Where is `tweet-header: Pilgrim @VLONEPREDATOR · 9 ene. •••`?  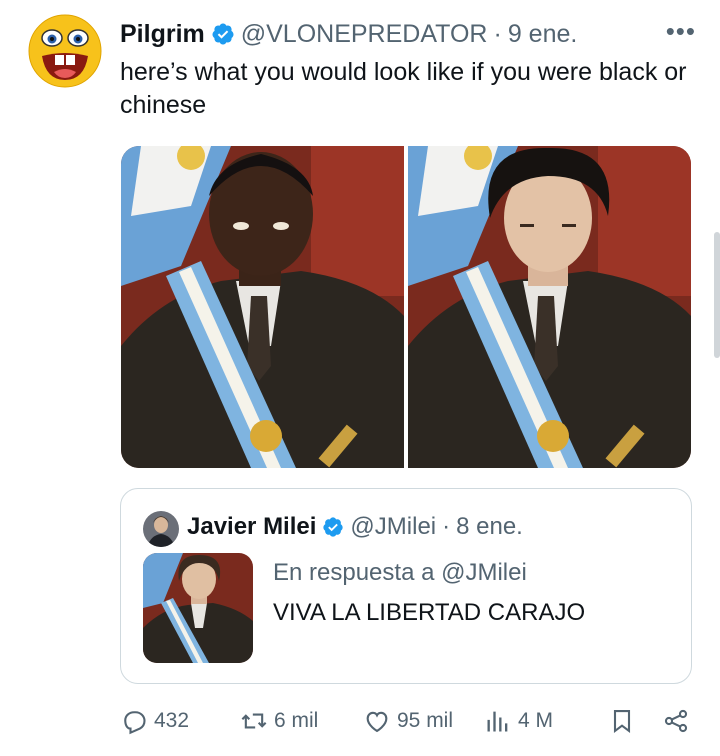
tweet-header: Pilgrim @VLONEPREDATOR · 9 ene. ••• is located at coordinates (408, 33).